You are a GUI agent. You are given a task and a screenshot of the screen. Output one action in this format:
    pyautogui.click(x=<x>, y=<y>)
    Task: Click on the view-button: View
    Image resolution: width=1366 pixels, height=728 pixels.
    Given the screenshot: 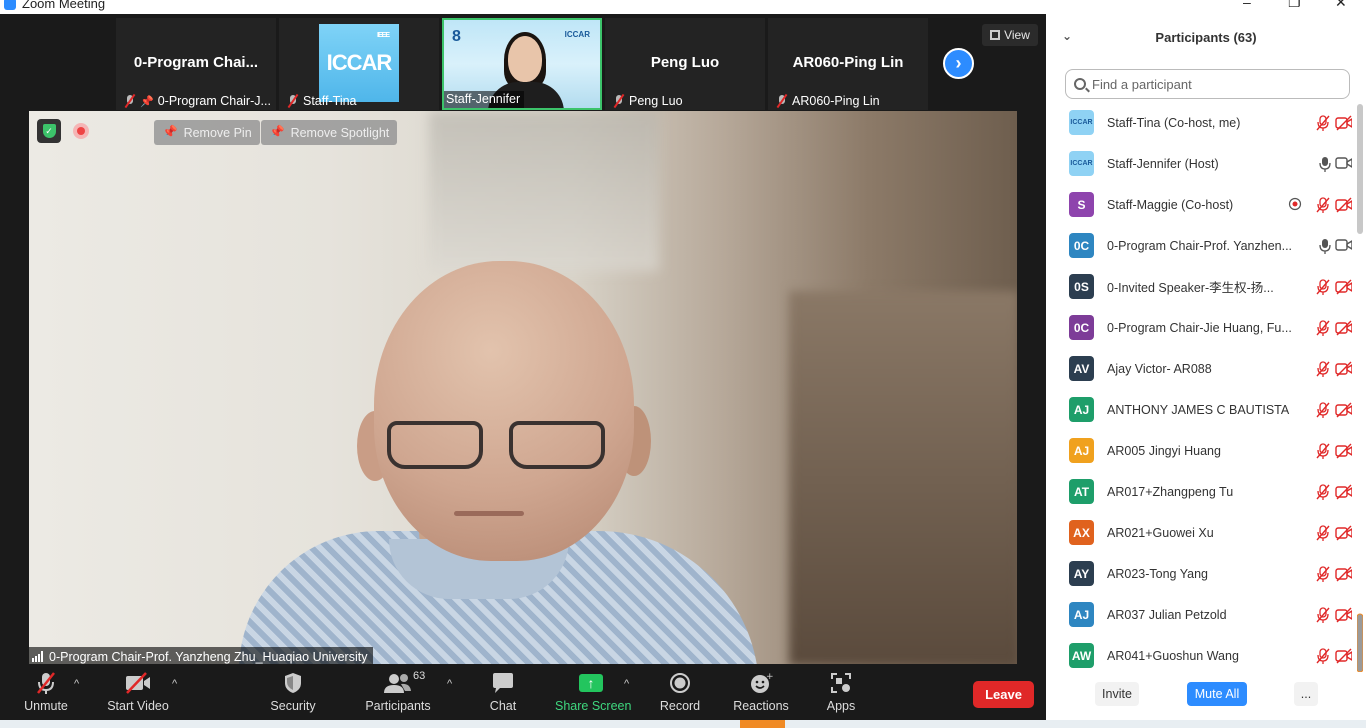 What is the action you would take?
    pyautogui.click(x=1010, y=35)
    